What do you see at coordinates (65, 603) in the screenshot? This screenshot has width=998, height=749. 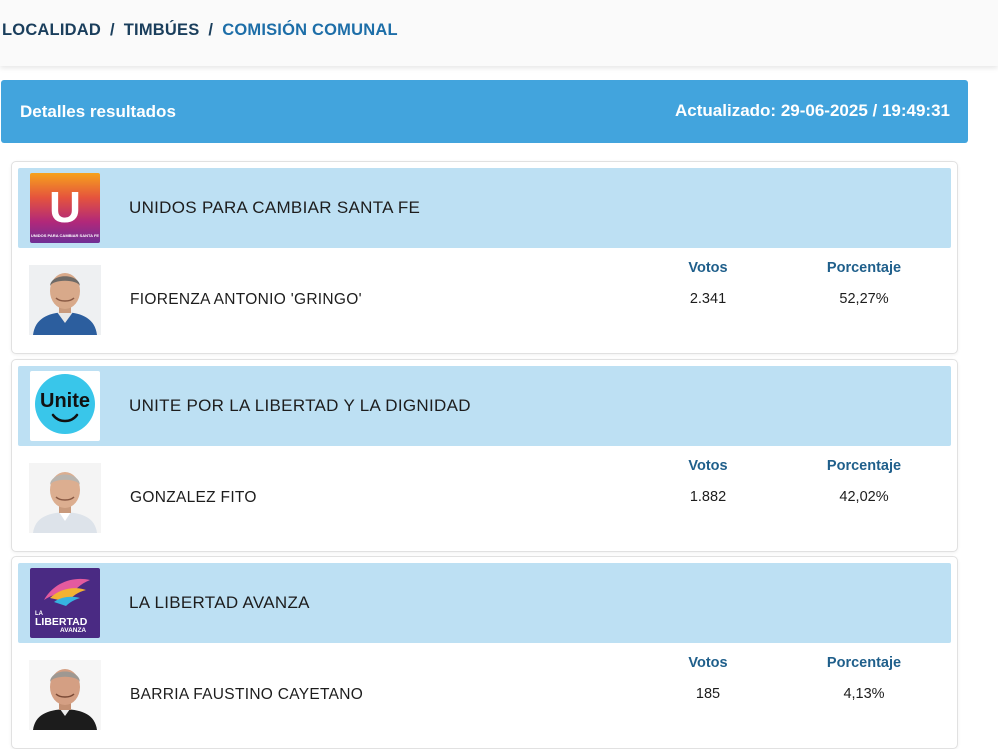 I see `party-logo-libertad-avanza: LA LIBERTAD AVANZA` at bounding box center [65, 603].